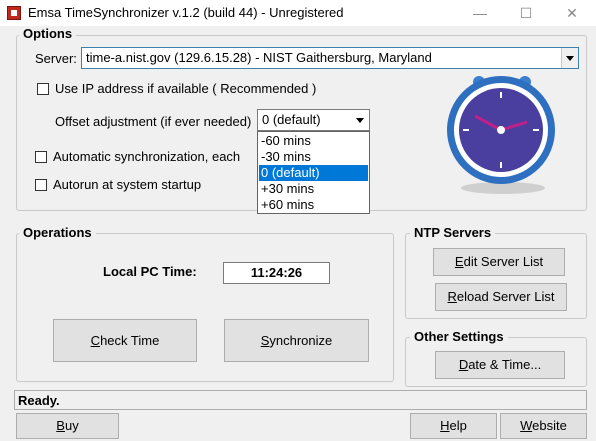 This screenshot has width=596, height=441. Describe the element at coordinates (459, 336) in the screenshot. I see `other-settings-group-label: Other Settings` at that location.